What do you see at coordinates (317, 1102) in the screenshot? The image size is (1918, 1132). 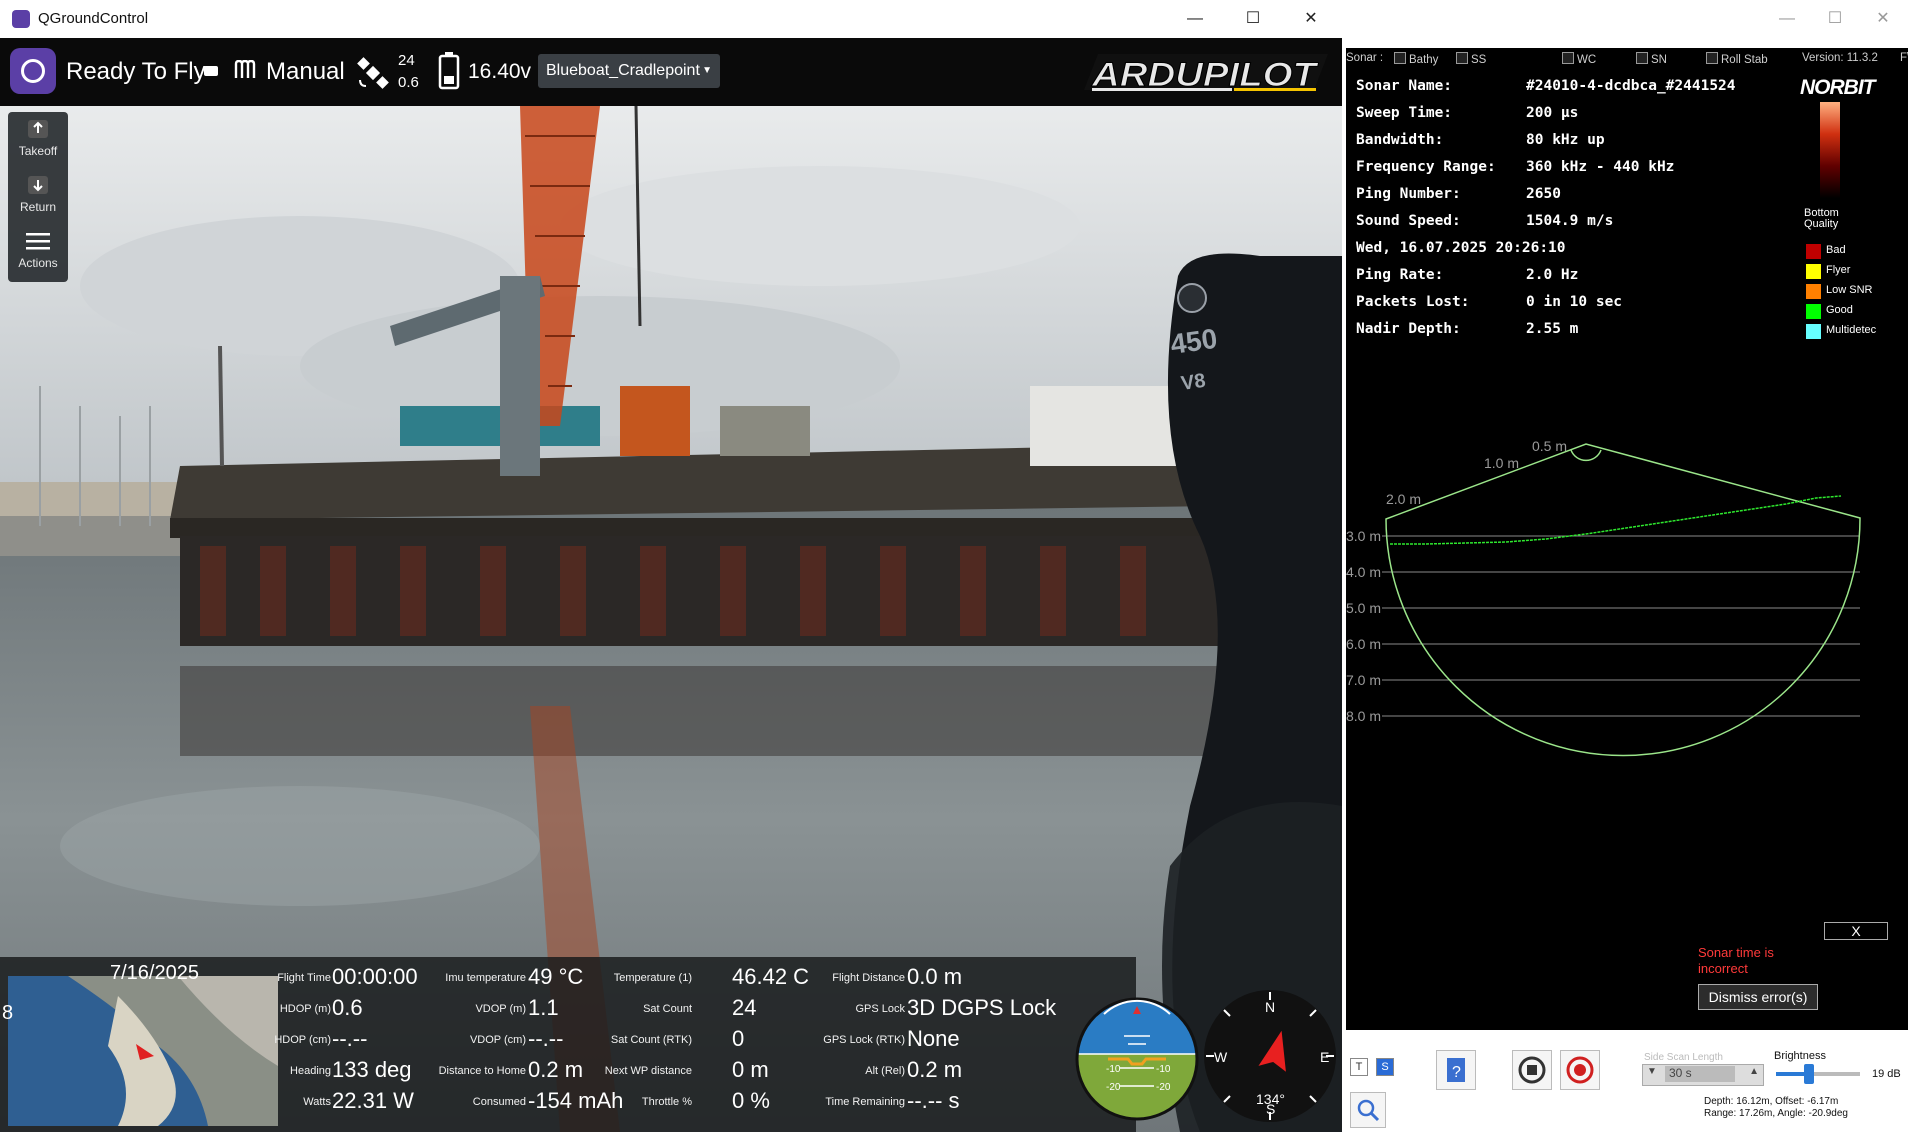 I see `label-watts: Watts` at bounding box center [317, 1102].